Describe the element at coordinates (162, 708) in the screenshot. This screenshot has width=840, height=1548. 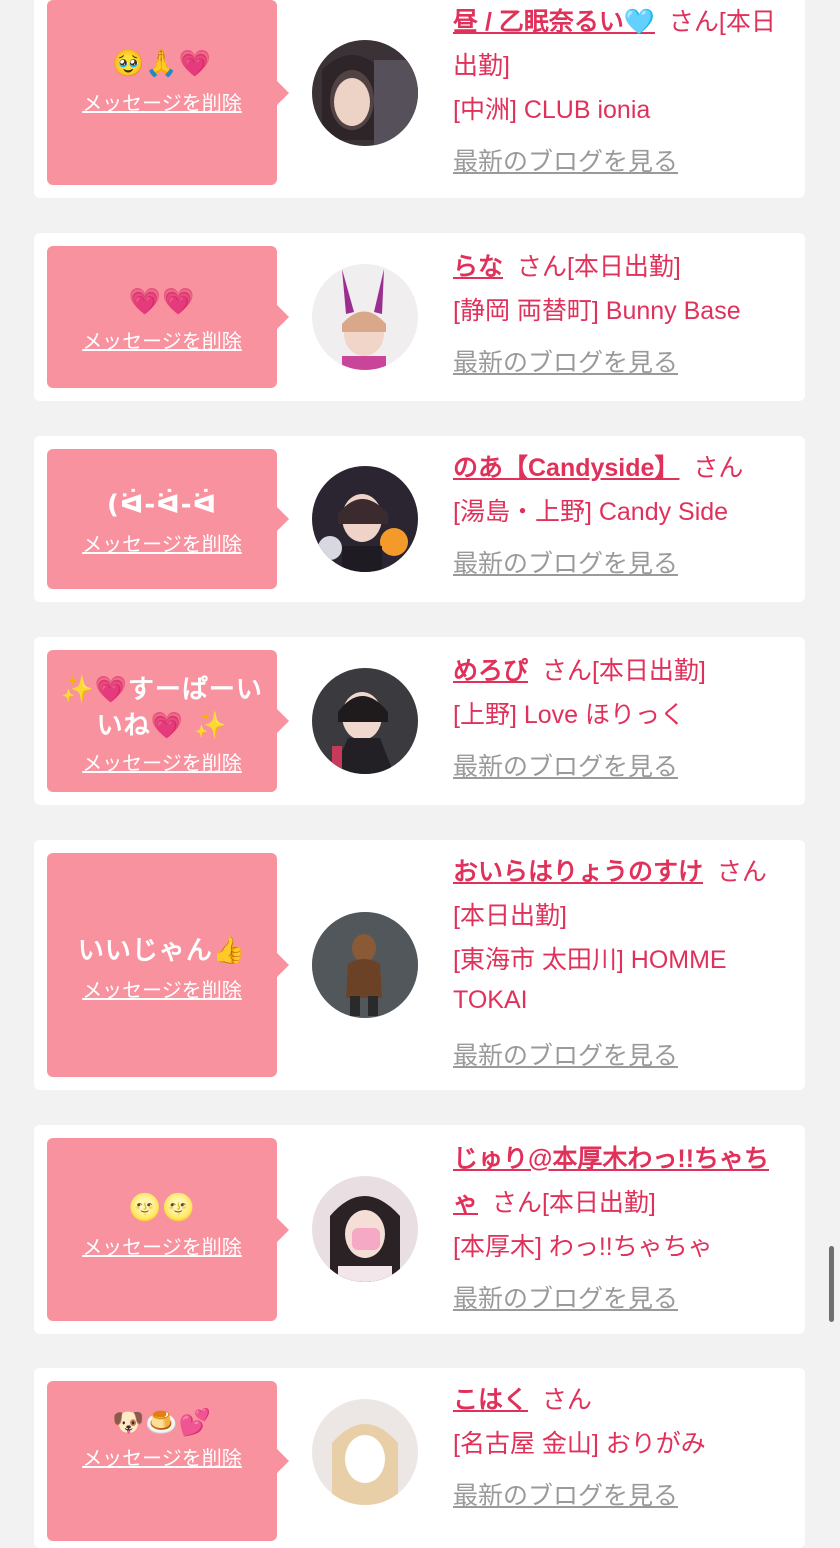
I see `message-text: ✨💗すーぱーいいね💗 ✨` at that location.